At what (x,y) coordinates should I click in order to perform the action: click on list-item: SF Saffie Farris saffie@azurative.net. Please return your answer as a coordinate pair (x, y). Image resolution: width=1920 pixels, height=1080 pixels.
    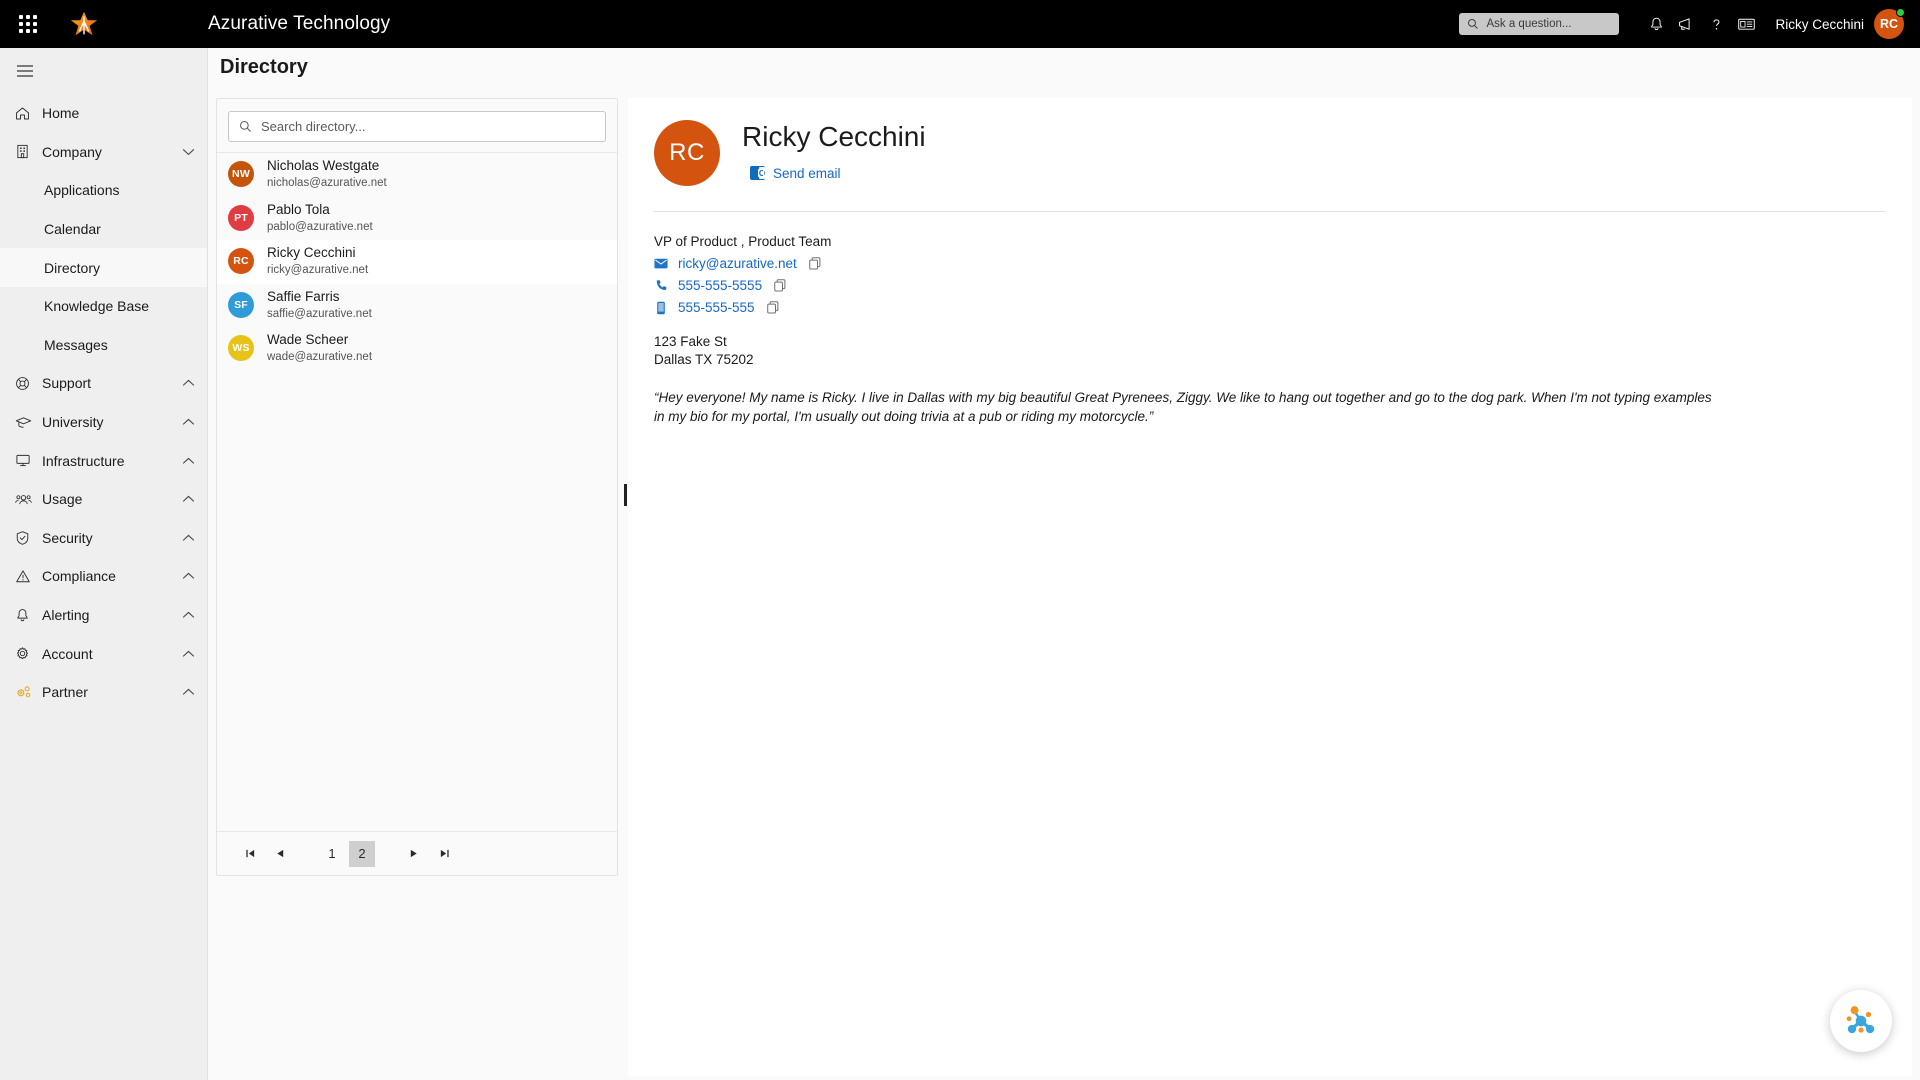
    Looking at the image, I should click on (417, 306).